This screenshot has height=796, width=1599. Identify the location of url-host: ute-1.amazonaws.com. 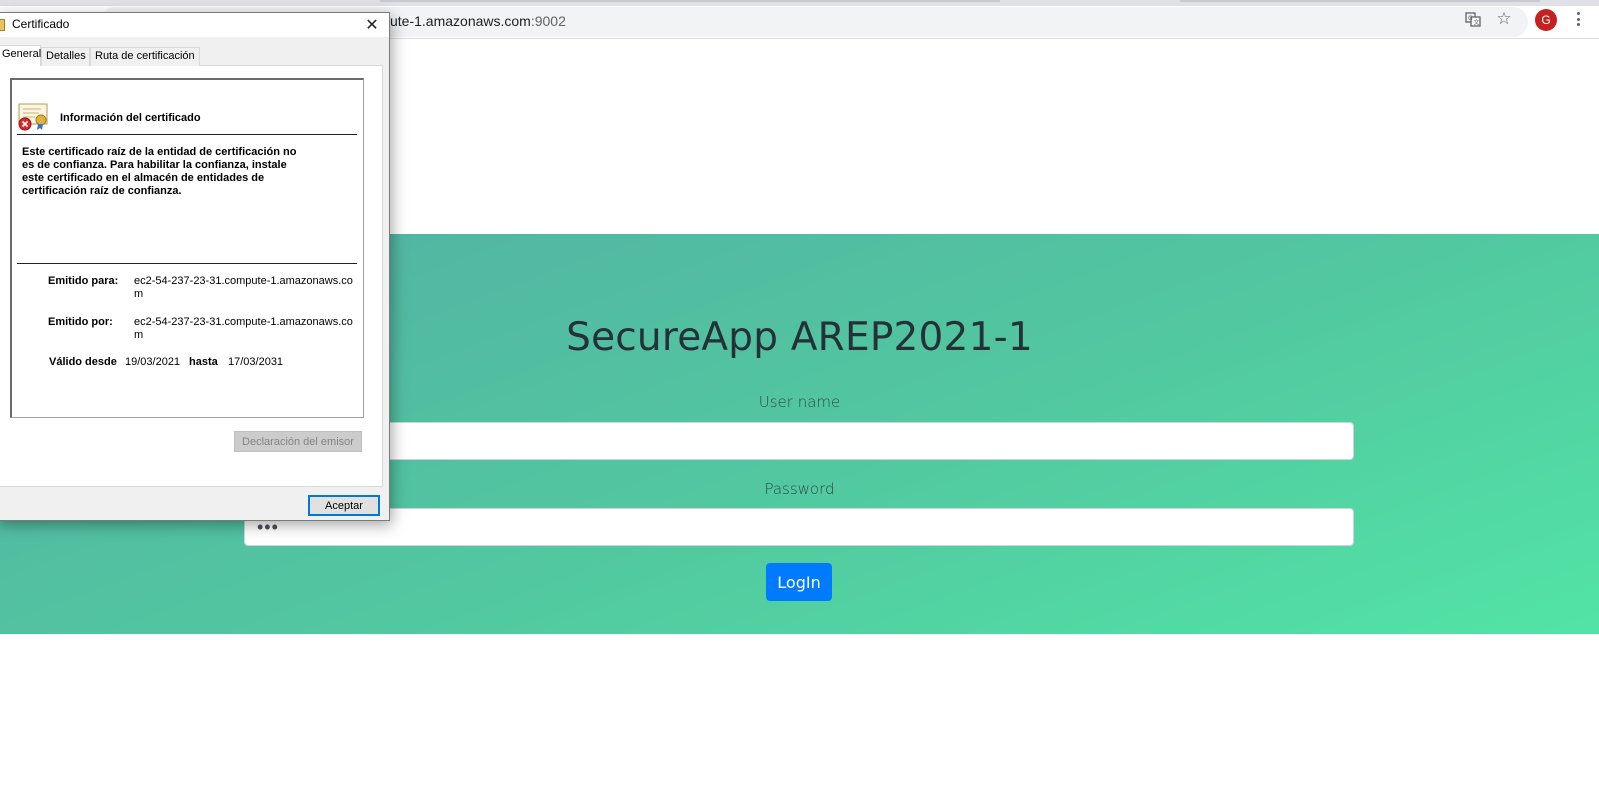
(460, 21).